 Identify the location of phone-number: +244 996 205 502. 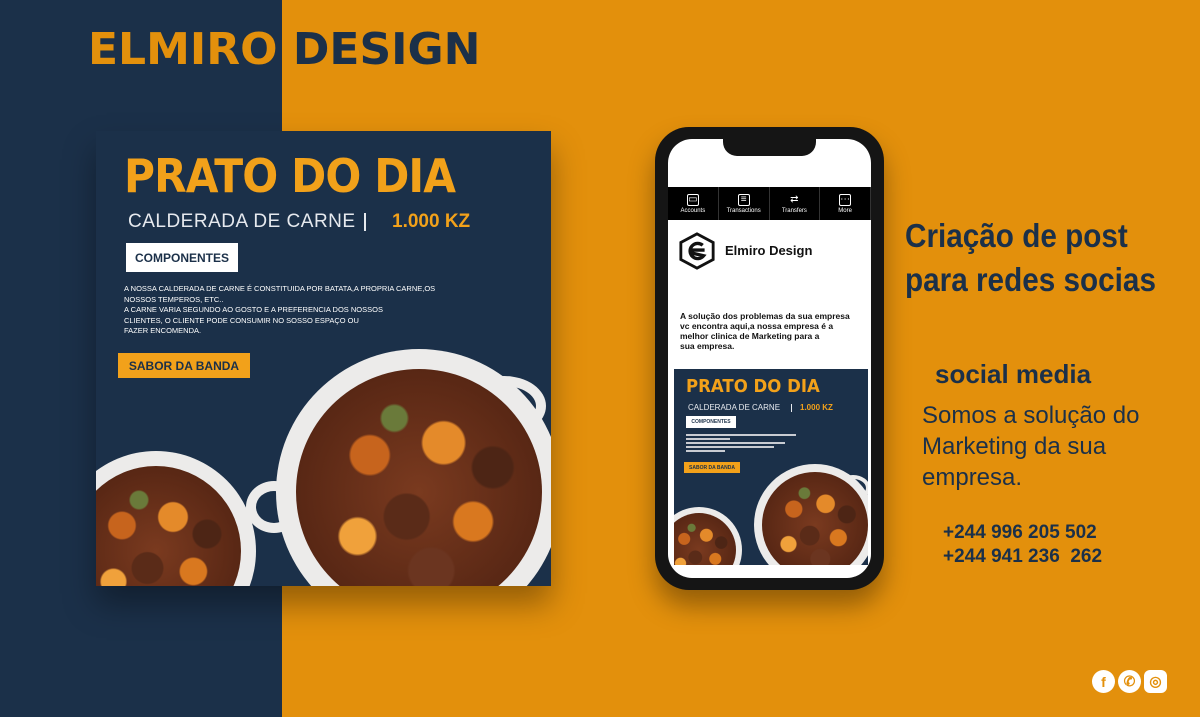
(1022, 533).